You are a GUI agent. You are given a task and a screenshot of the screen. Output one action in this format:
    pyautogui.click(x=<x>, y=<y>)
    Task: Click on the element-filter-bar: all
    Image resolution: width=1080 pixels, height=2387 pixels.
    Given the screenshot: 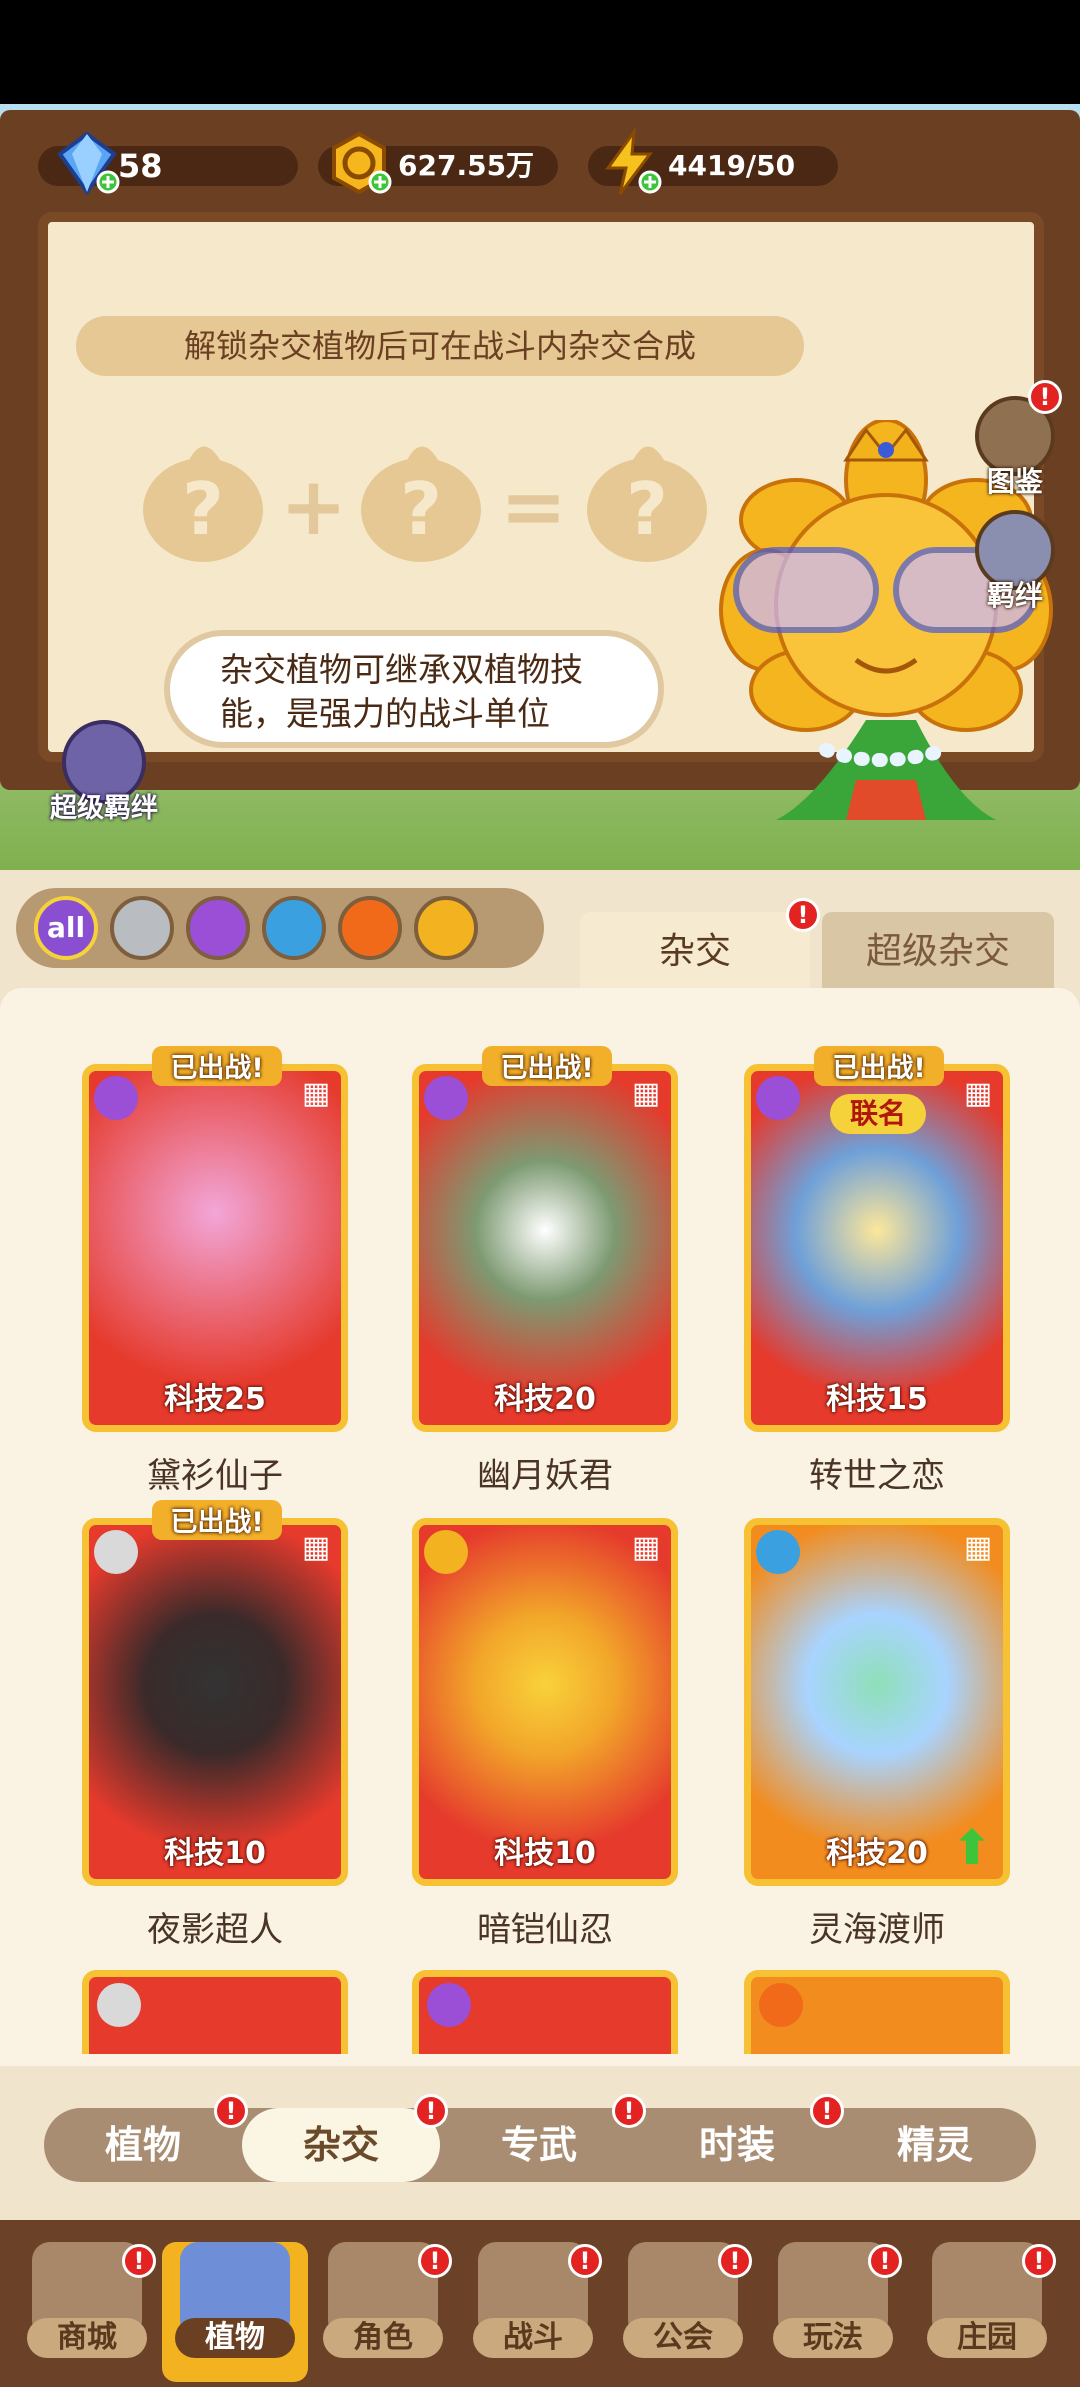 What is the action you would take?
    pyautogui.click(x=280, y=928)
    